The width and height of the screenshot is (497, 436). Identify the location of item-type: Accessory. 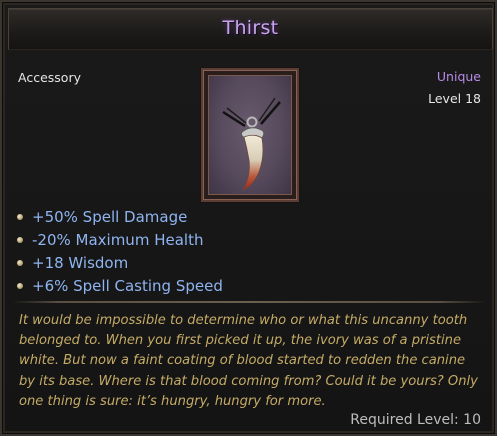
(49, 77).